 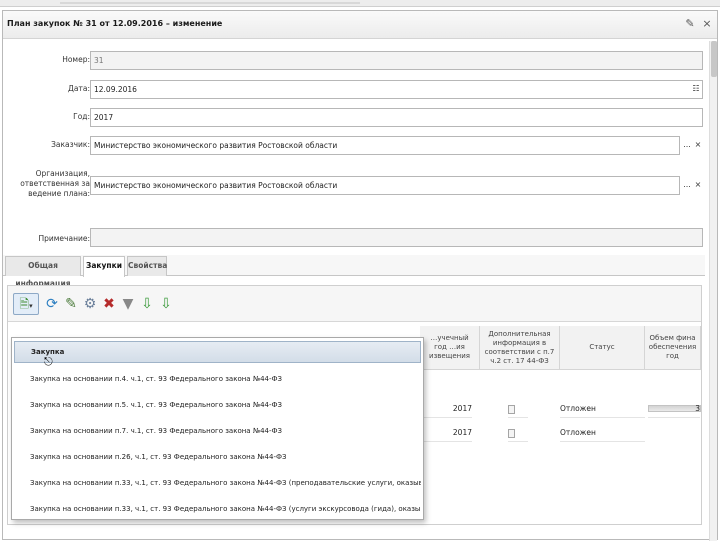 I want to click on vertical-scrollbar, so click(x=713, y=291).